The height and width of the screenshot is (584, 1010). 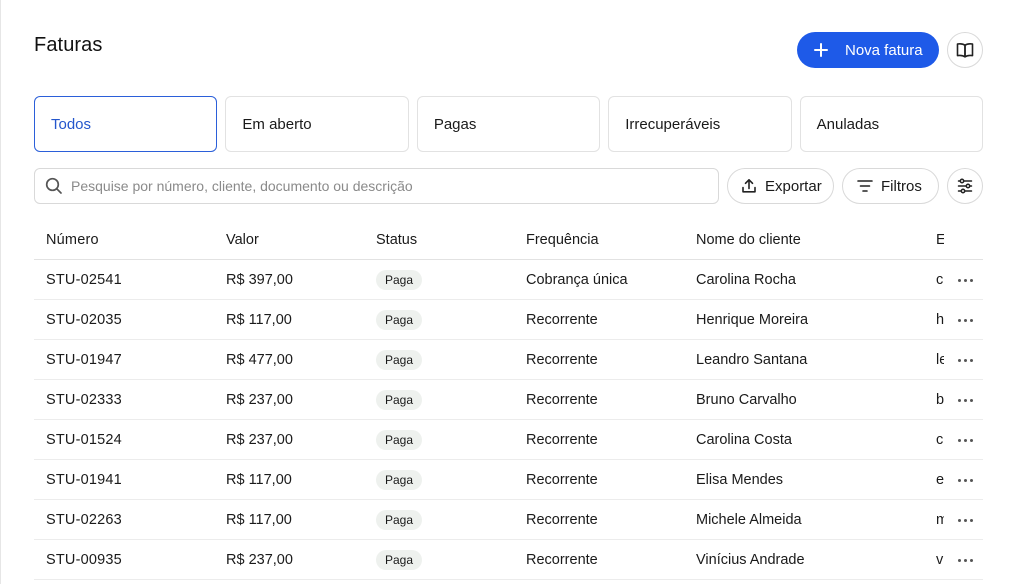 I want to click on tab-irrecuperaveis: Irrecuperáveis, so click(x=700, y=124).